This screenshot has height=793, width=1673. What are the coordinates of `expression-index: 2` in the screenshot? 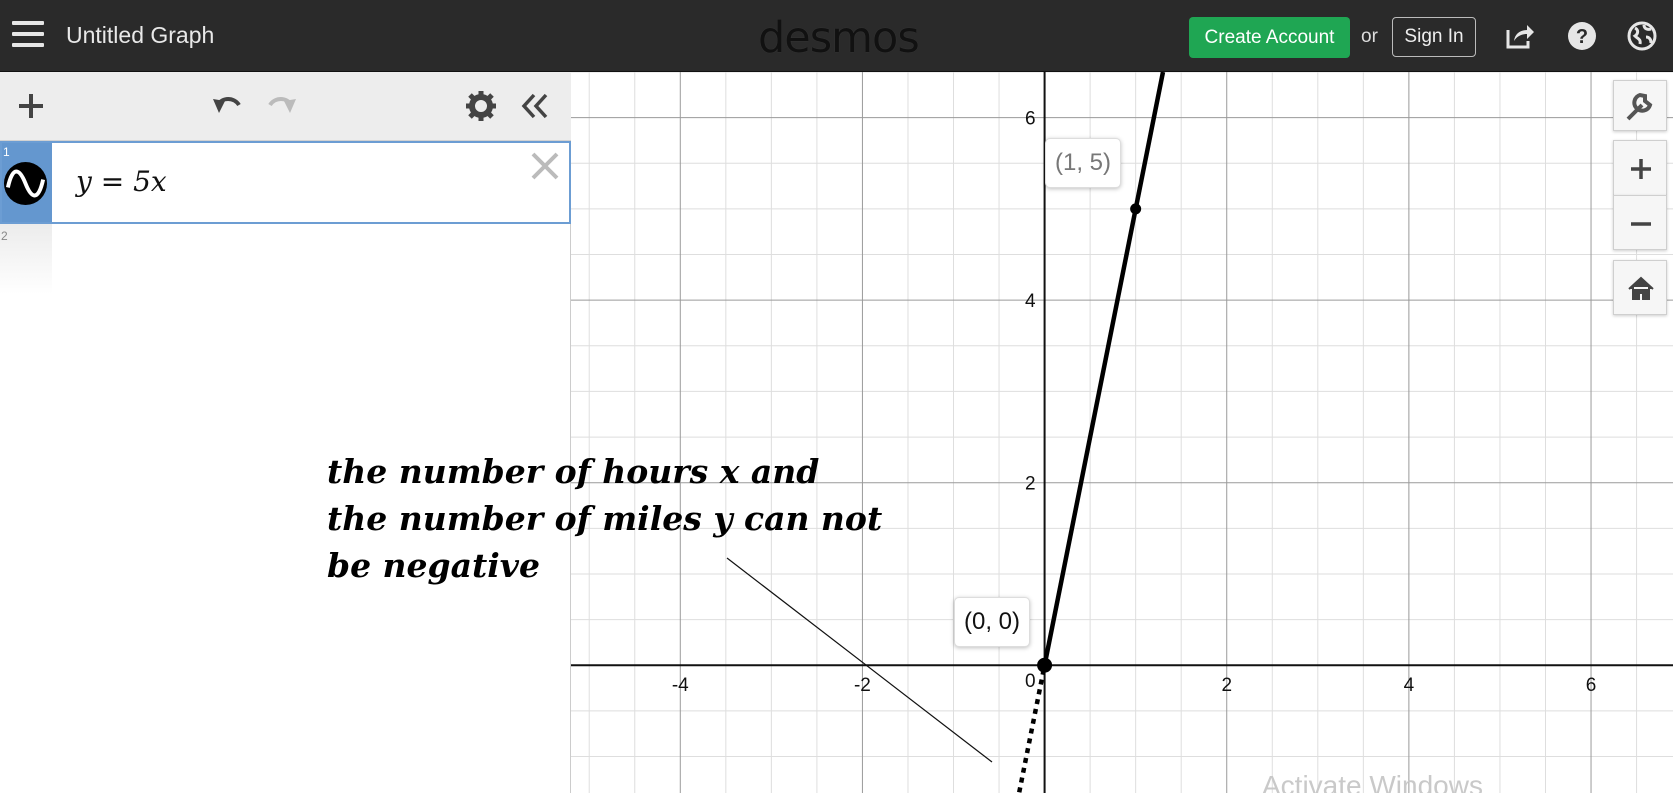 It's located at (4, 236).